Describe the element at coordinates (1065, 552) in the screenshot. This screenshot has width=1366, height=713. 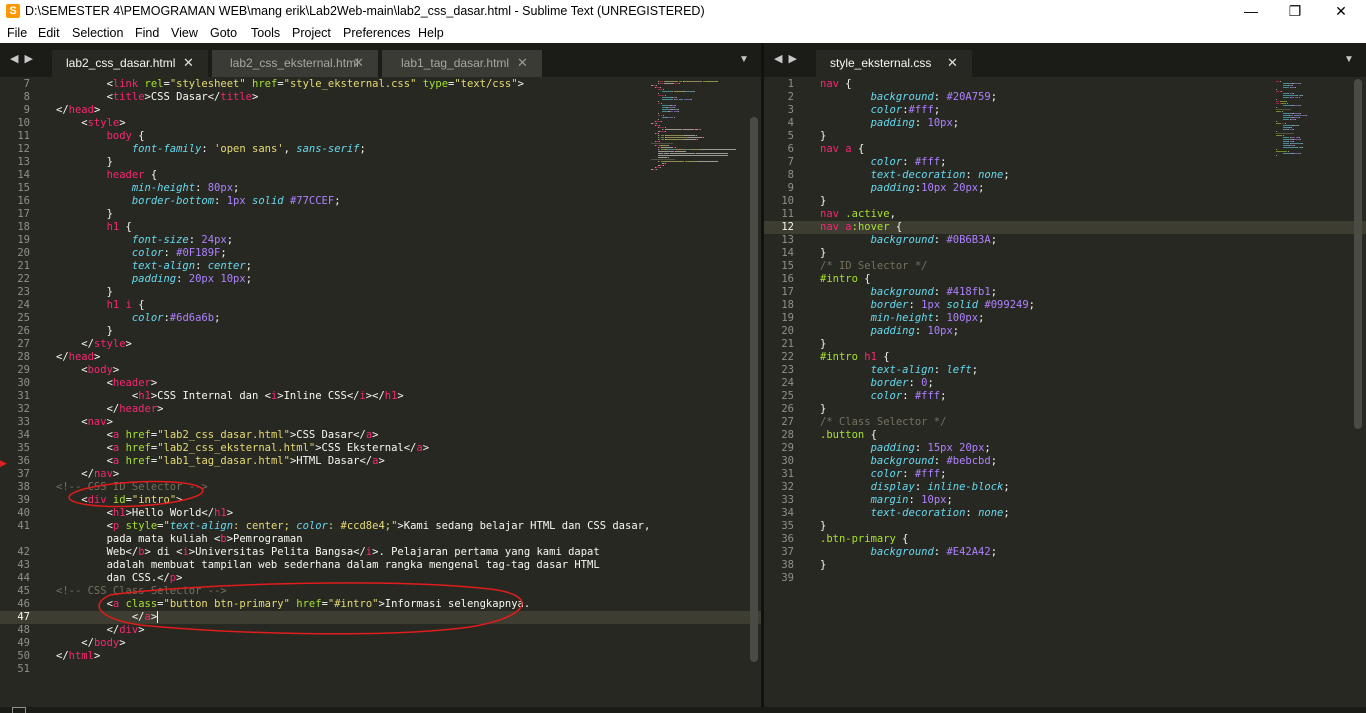
I see `code-line: 37 background: #E42A42;` at that location.